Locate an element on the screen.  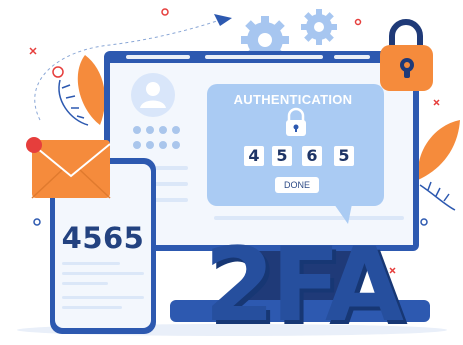
phone-code: 4565 is located at coordinates (103, 238).